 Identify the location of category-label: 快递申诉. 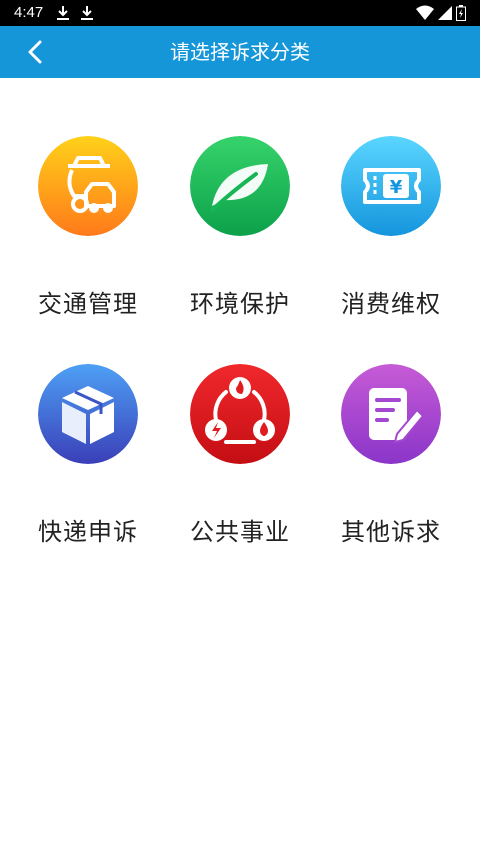
(88, 532).